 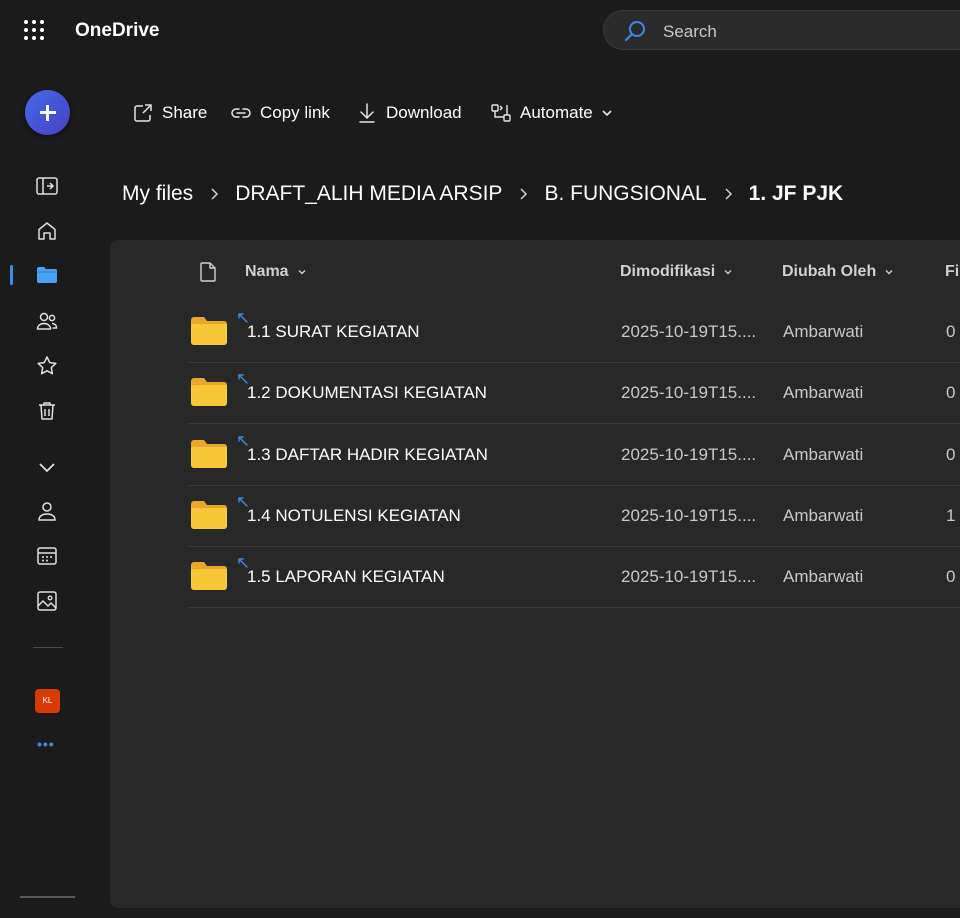 I want to click on people-icon, so click(x=47, y=321).